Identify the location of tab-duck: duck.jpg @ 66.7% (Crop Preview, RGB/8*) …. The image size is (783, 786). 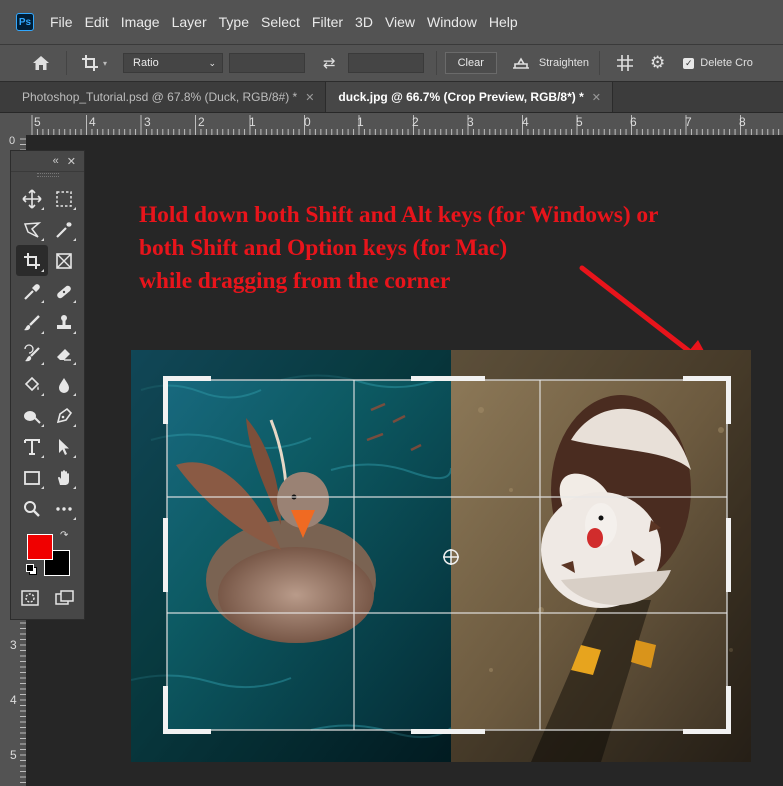
(469, 97).